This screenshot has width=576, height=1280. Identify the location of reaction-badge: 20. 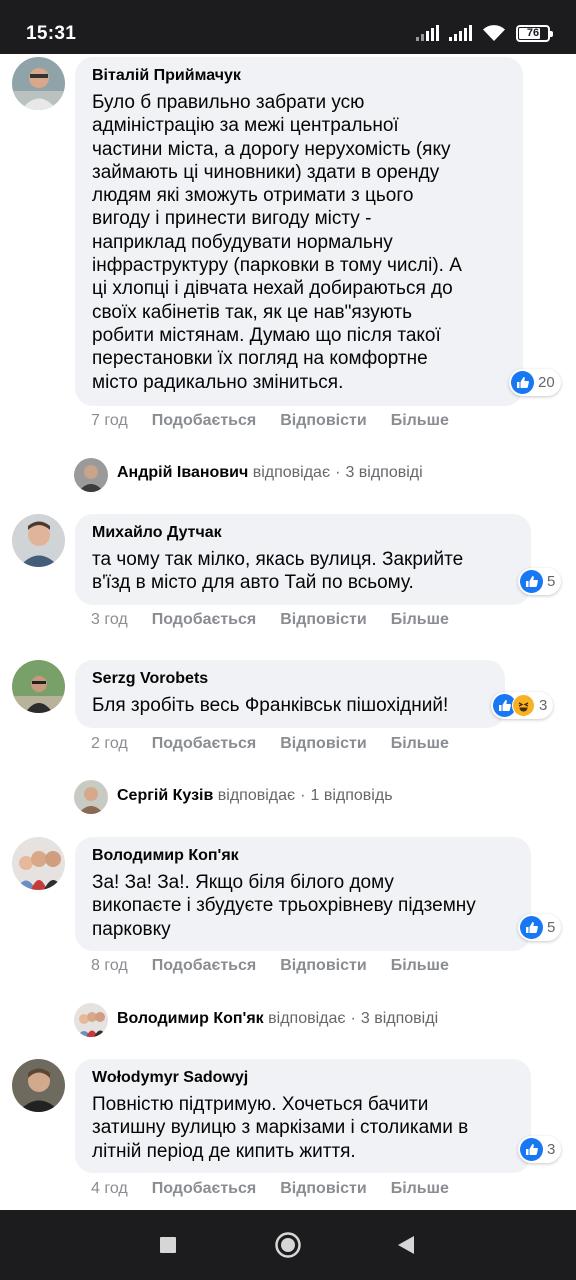
(535, 382).